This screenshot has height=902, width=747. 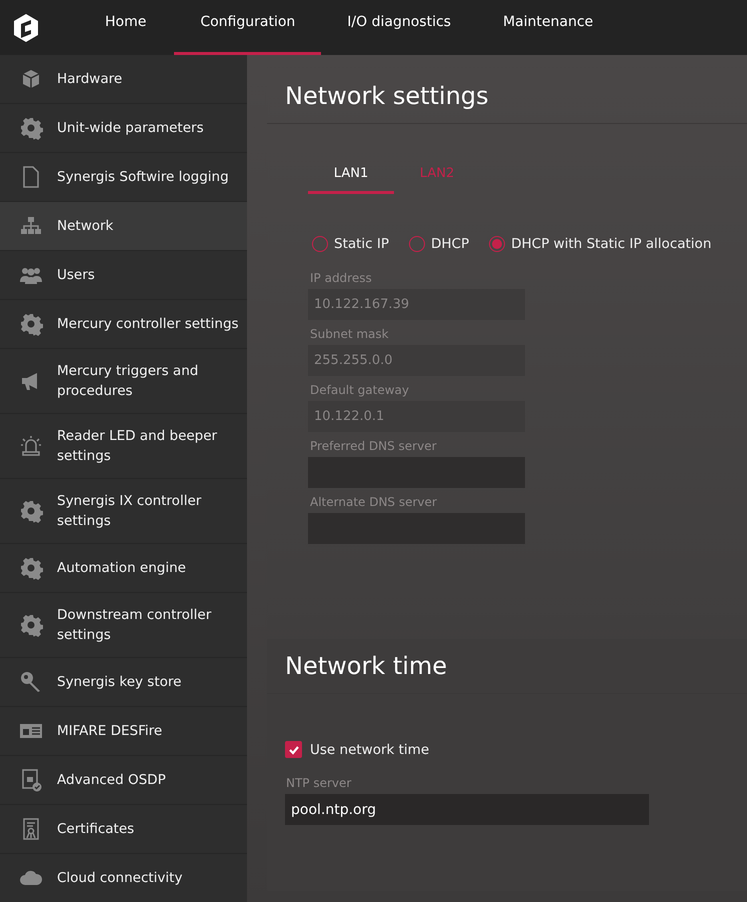 I want to click on siren-icon, so click(x=31, y=446).